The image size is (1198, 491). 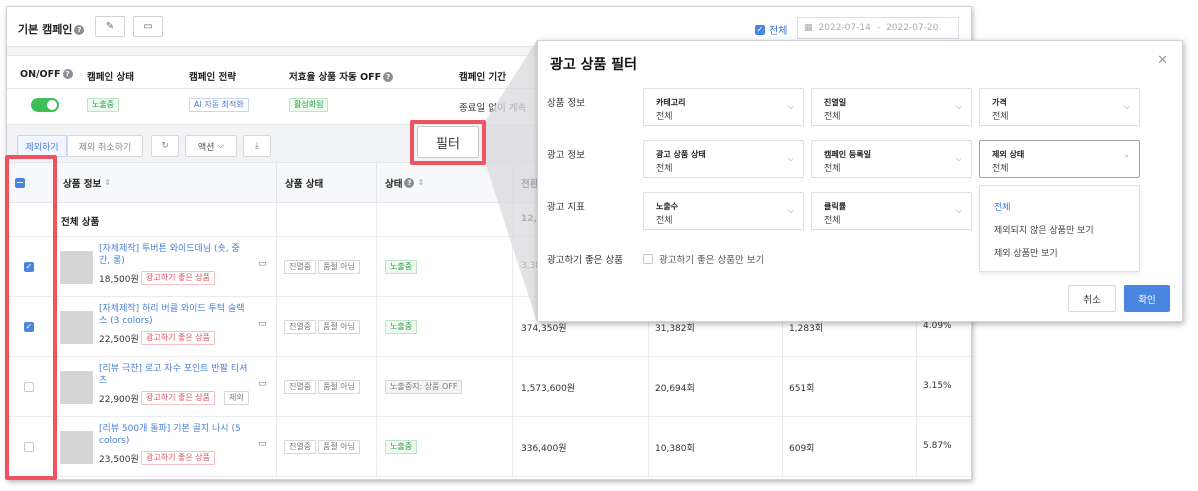 I want to click on section-good-product: 광고하기 좋은 상품, so click(x=585, y=260).